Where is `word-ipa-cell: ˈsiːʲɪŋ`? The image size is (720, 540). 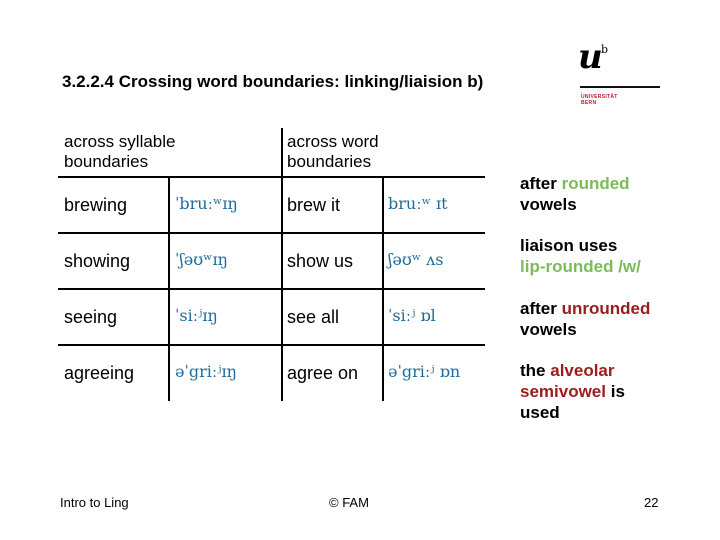 word-ipa-cell: ˈsiːʲɪŋ is located at coordinates (196, 315).